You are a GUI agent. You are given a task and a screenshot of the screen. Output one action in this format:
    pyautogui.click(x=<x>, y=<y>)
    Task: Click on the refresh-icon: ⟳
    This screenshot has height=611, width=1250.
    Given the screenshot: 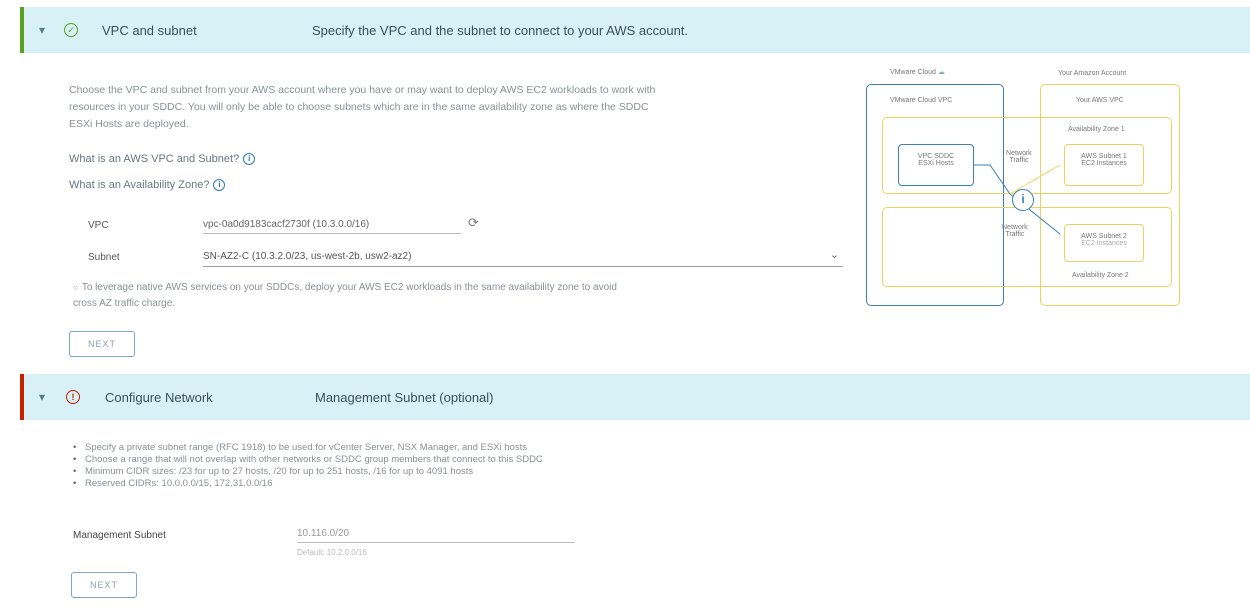 What is the action you would take?
    pyautogui.click(x=473, y=223)
    